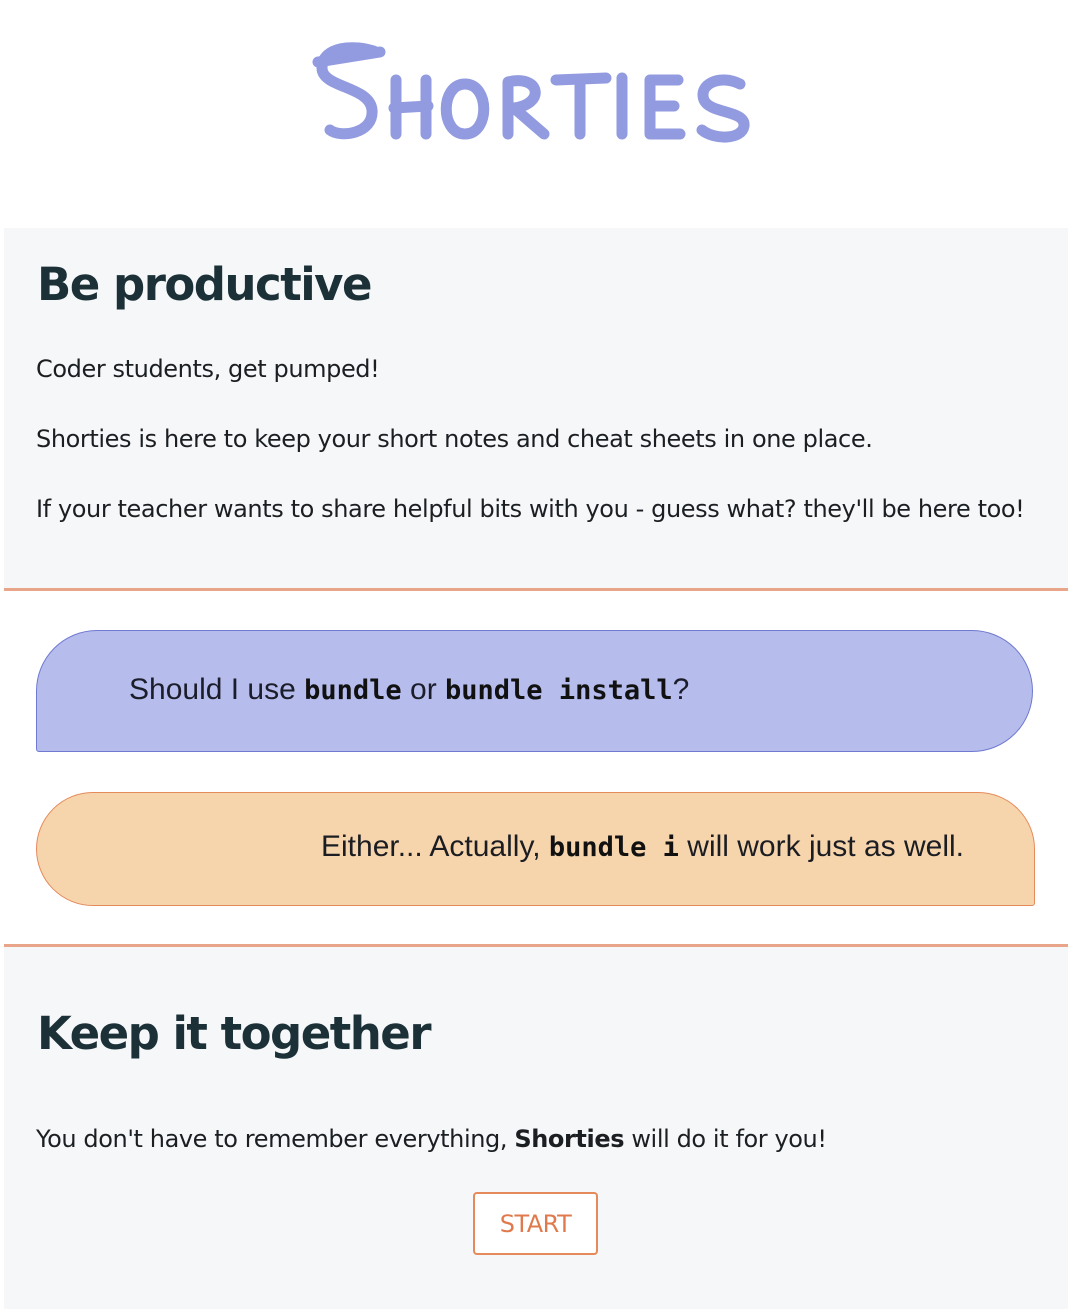 The width and height of the screenshot is (1070, 1309). Describe the element at coordinates (353, 690) in the screenshot. I see `code-snippet: bundle` at that location.